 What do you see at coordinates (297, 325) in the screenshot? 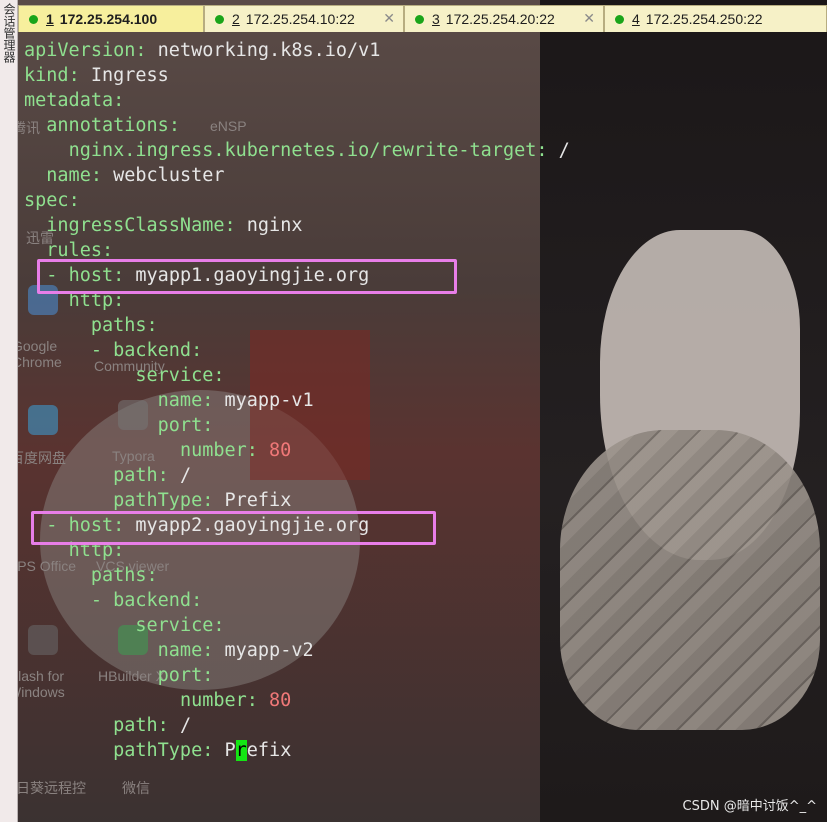
I see `yaml-line: paths:` at bounding box center [297, 325].